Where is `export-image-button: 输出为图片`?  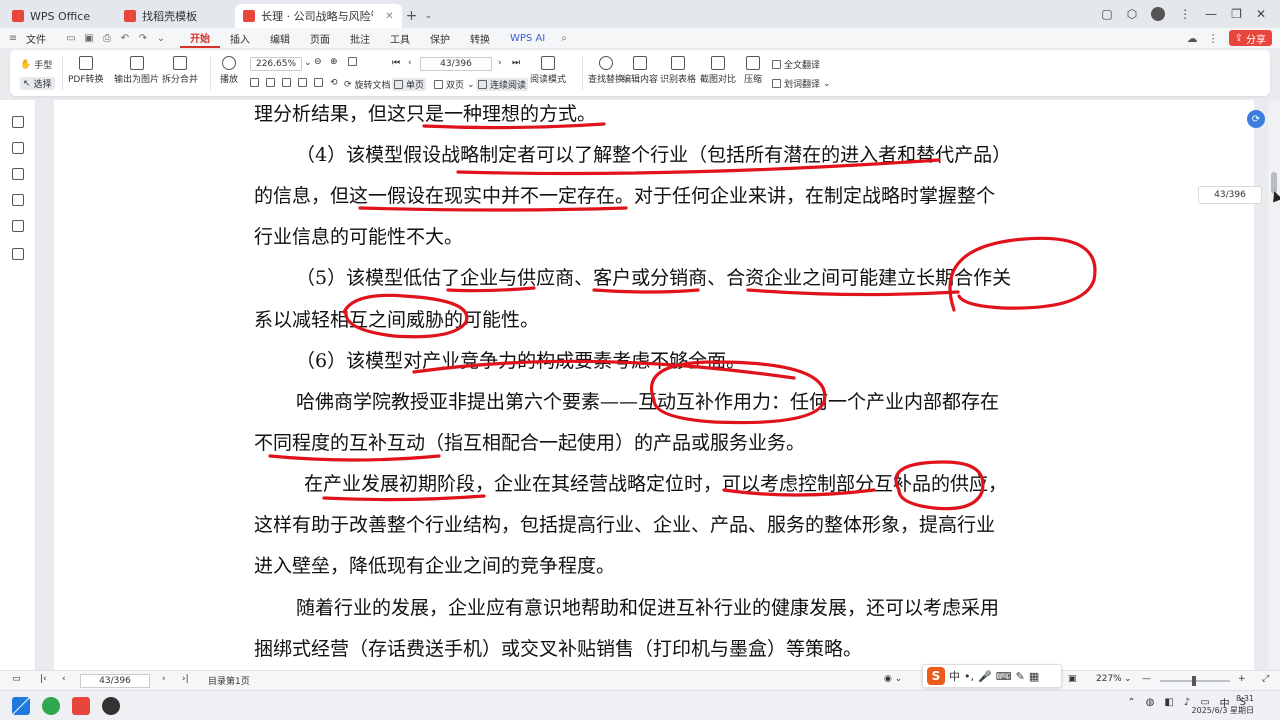 export-image-button: 输出为图片 is located at coordinates (136, 70).